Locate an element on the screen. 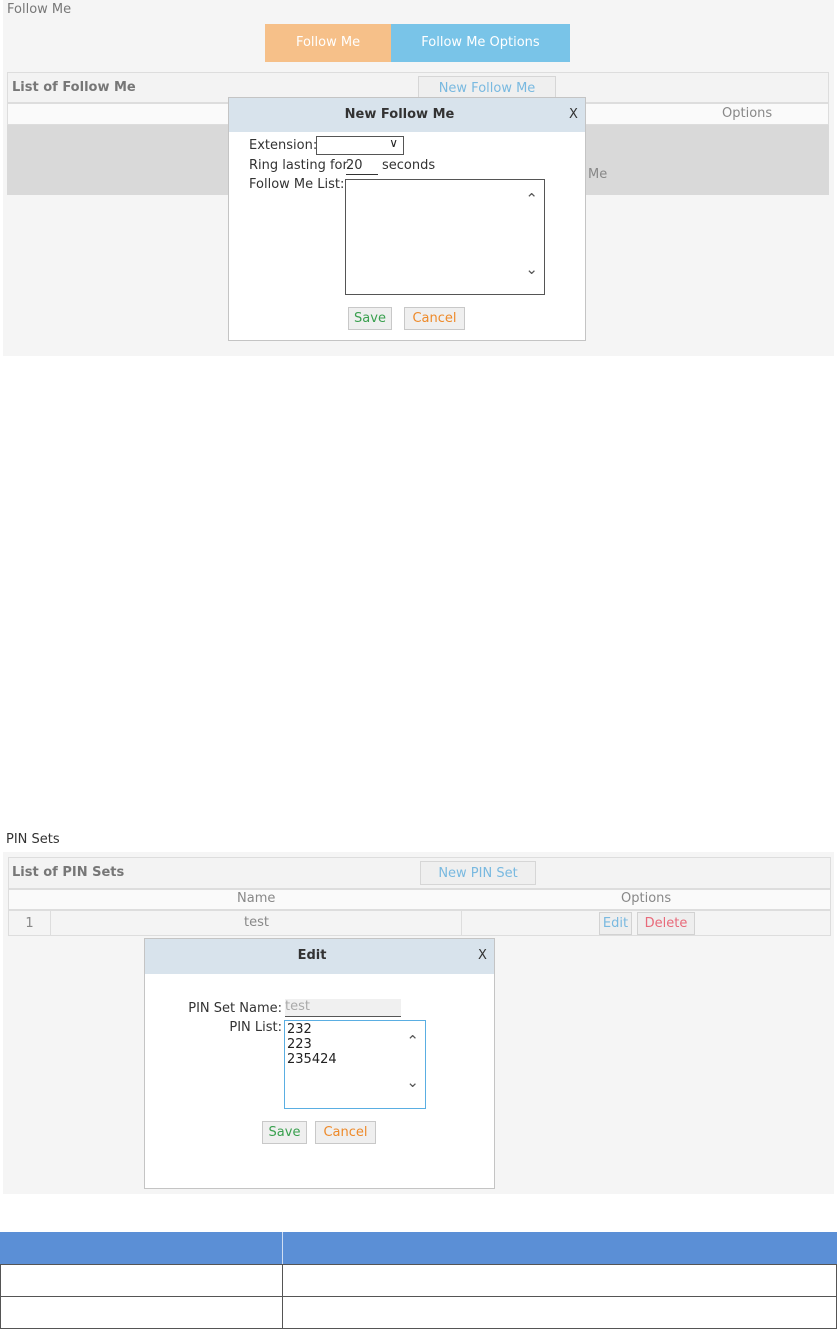  tab-follow-me-options: Follow Me Options is located at coordinates (480, 43).